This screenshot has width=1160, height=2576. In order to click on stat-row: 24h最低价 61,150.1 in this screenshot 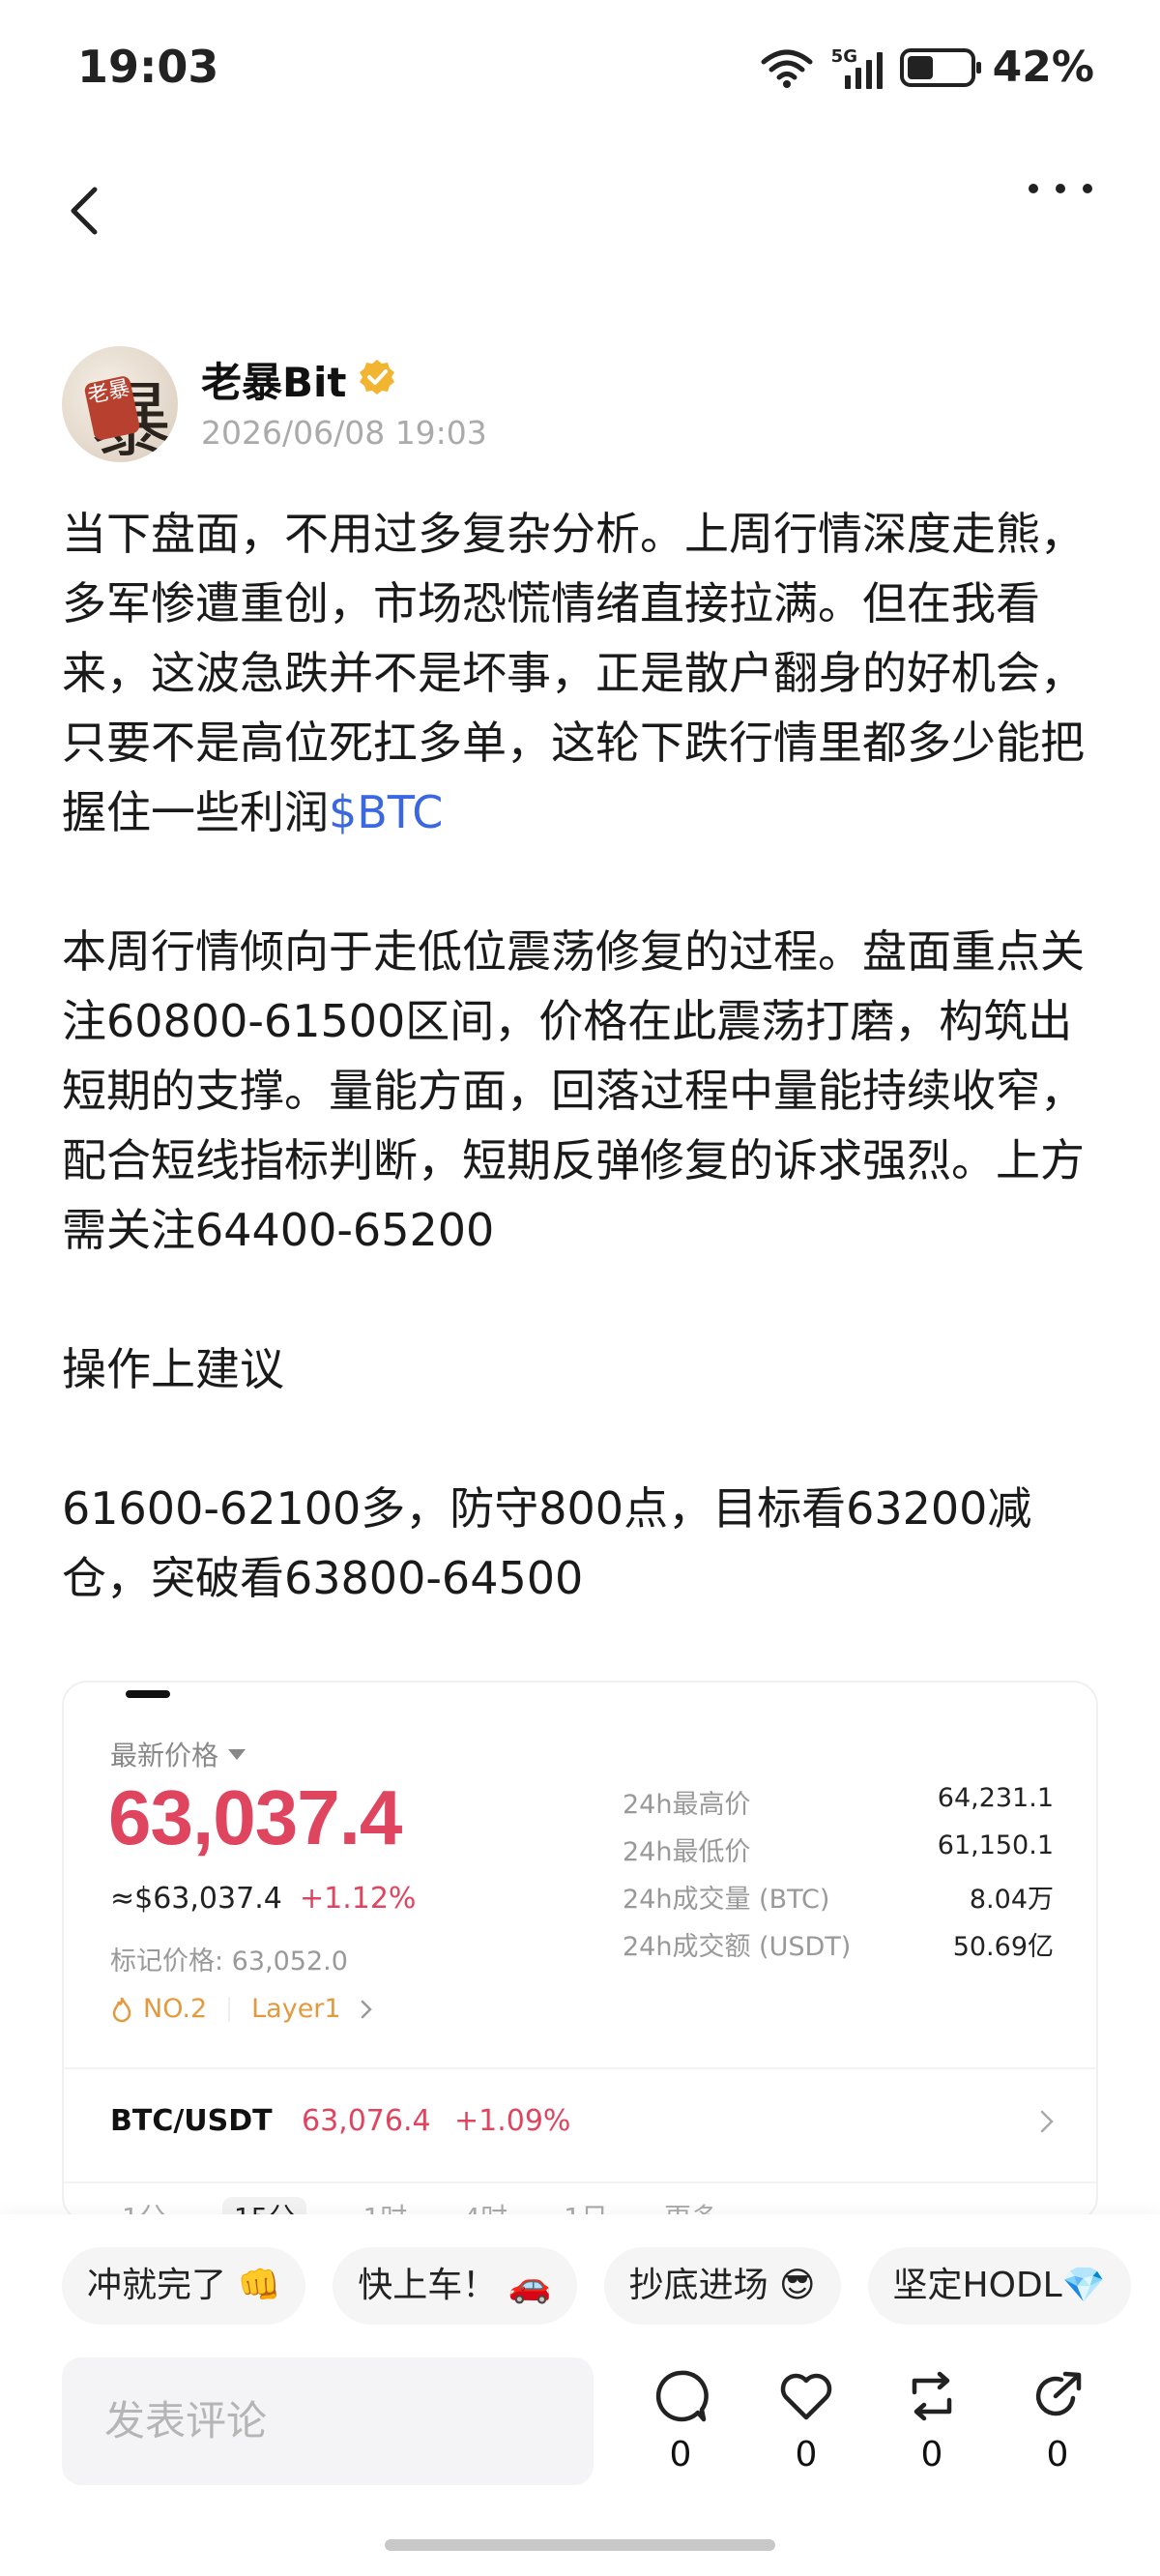, I will do `click(839, 1848)`.